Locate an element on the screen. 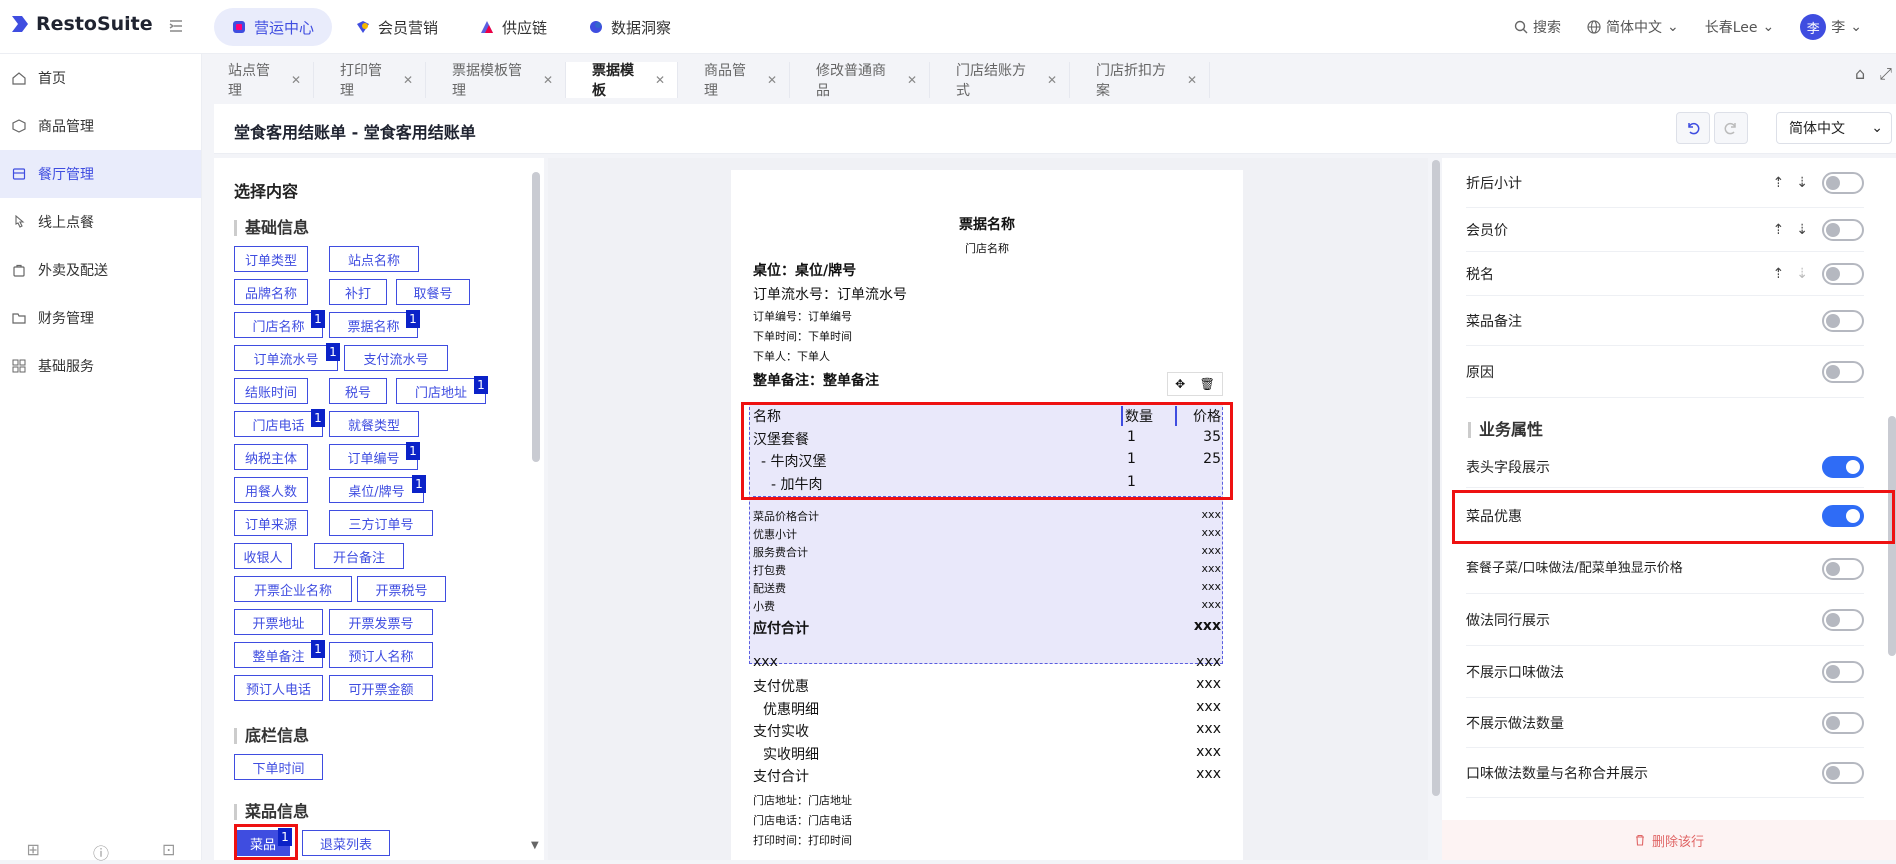  field-chip: 门店名称 1 is located at coordinates (279, 324).